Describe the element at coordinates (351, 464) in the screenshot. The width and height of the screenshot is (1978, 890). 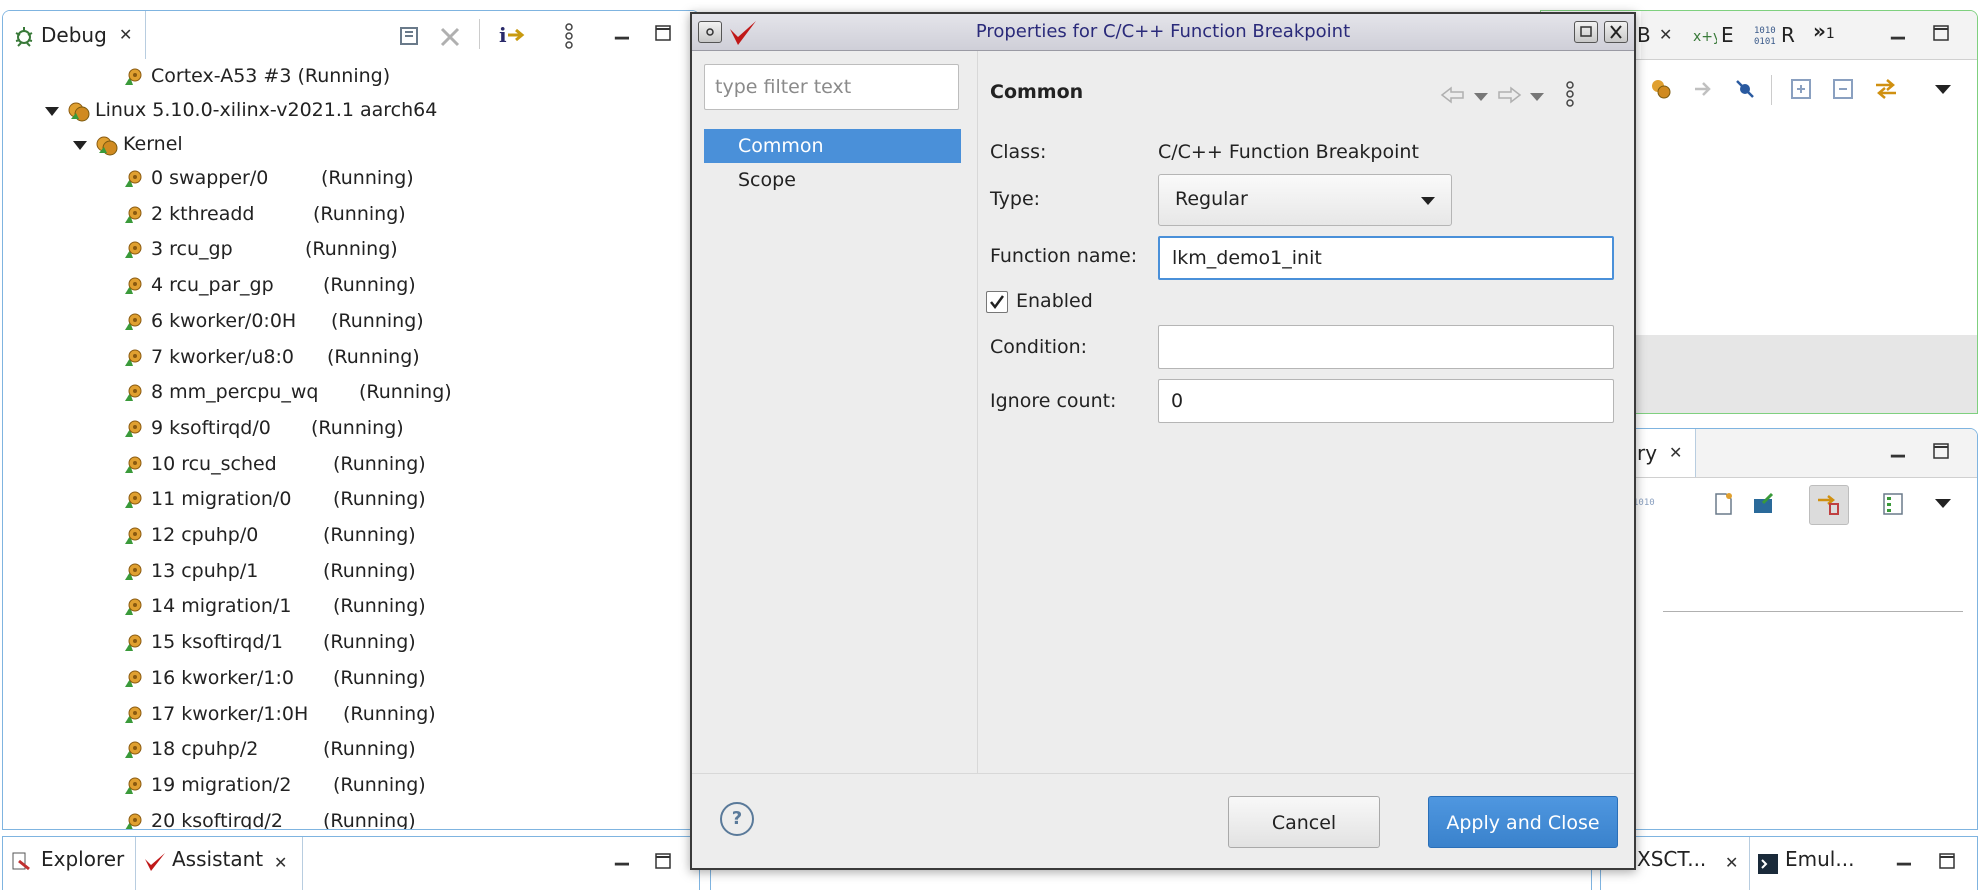
I see `tree-item-thread: 10 rcu_sched (Running)` at that location.